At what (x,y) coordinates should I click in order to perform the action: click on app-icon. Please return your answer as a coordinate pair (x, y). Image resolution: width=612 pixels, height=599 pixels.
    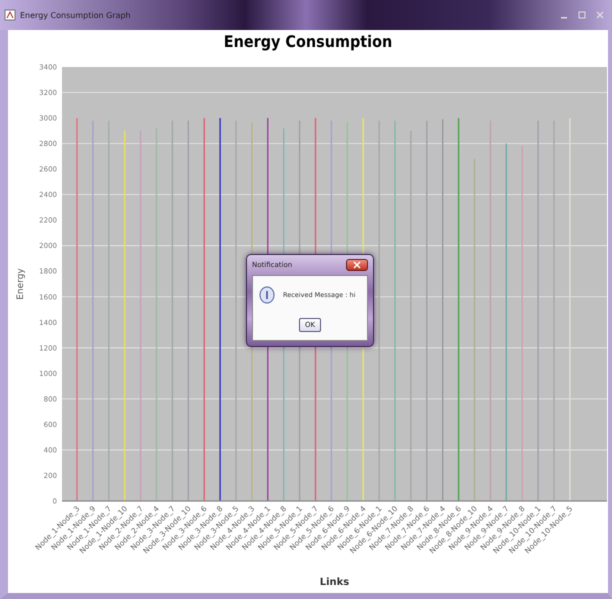
    Looking at the image, I should click on (10, 15).